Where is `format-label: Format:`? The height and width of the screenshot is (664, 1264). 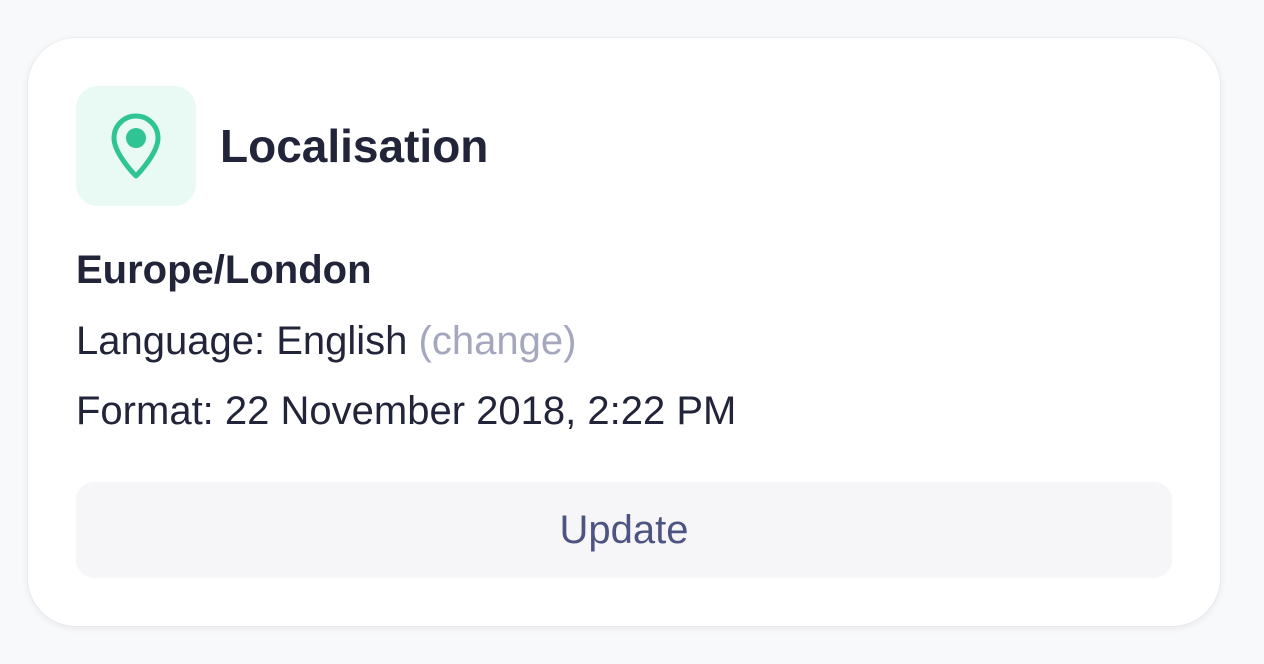 format-label: Format: is located at coordinates (145, 411).